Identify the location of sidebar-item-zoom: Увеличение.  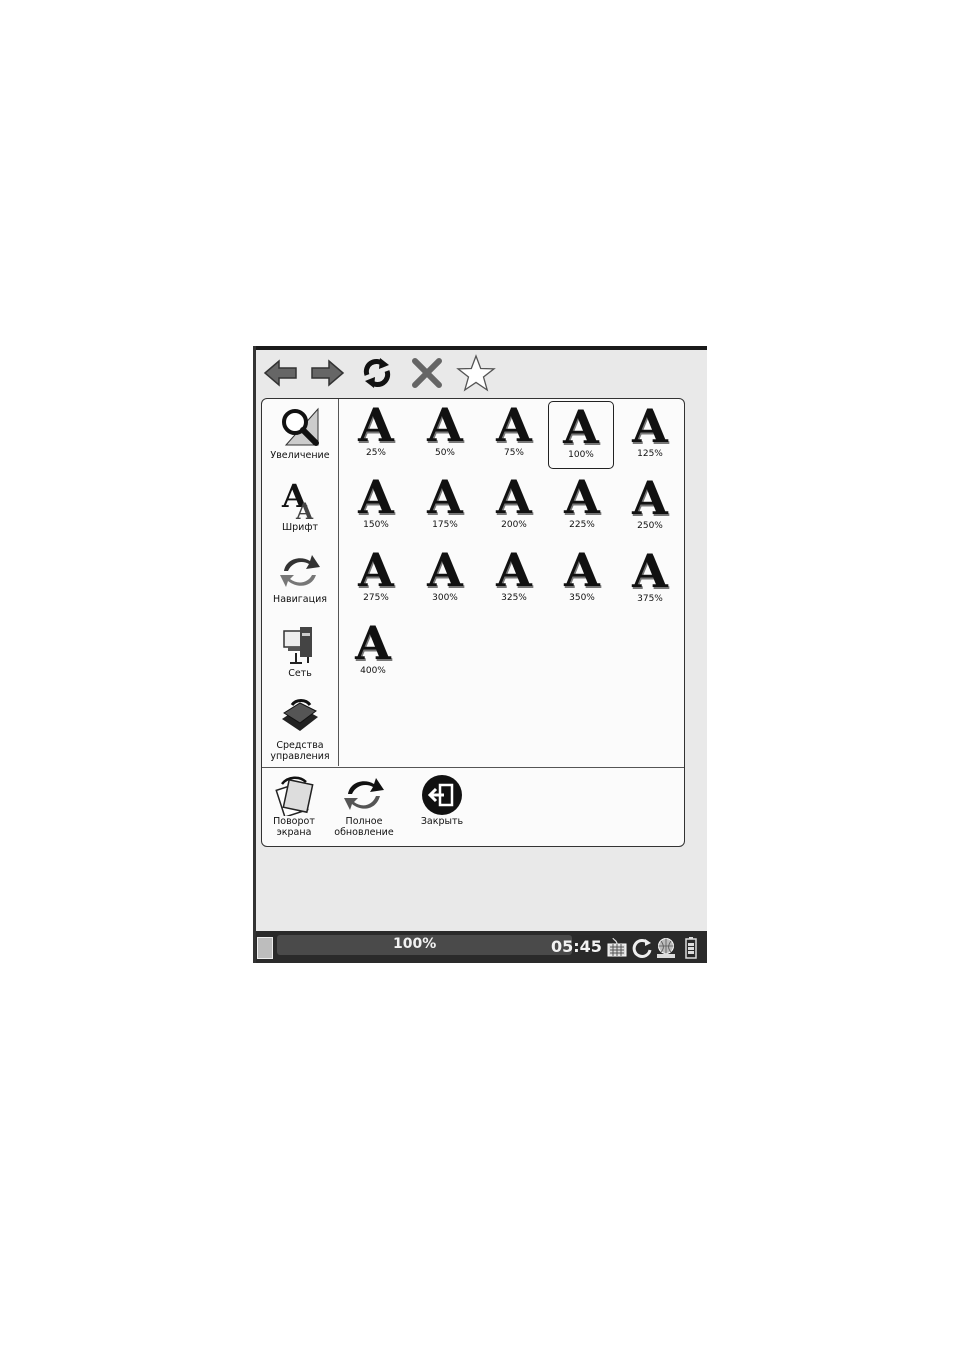
(300, 433).